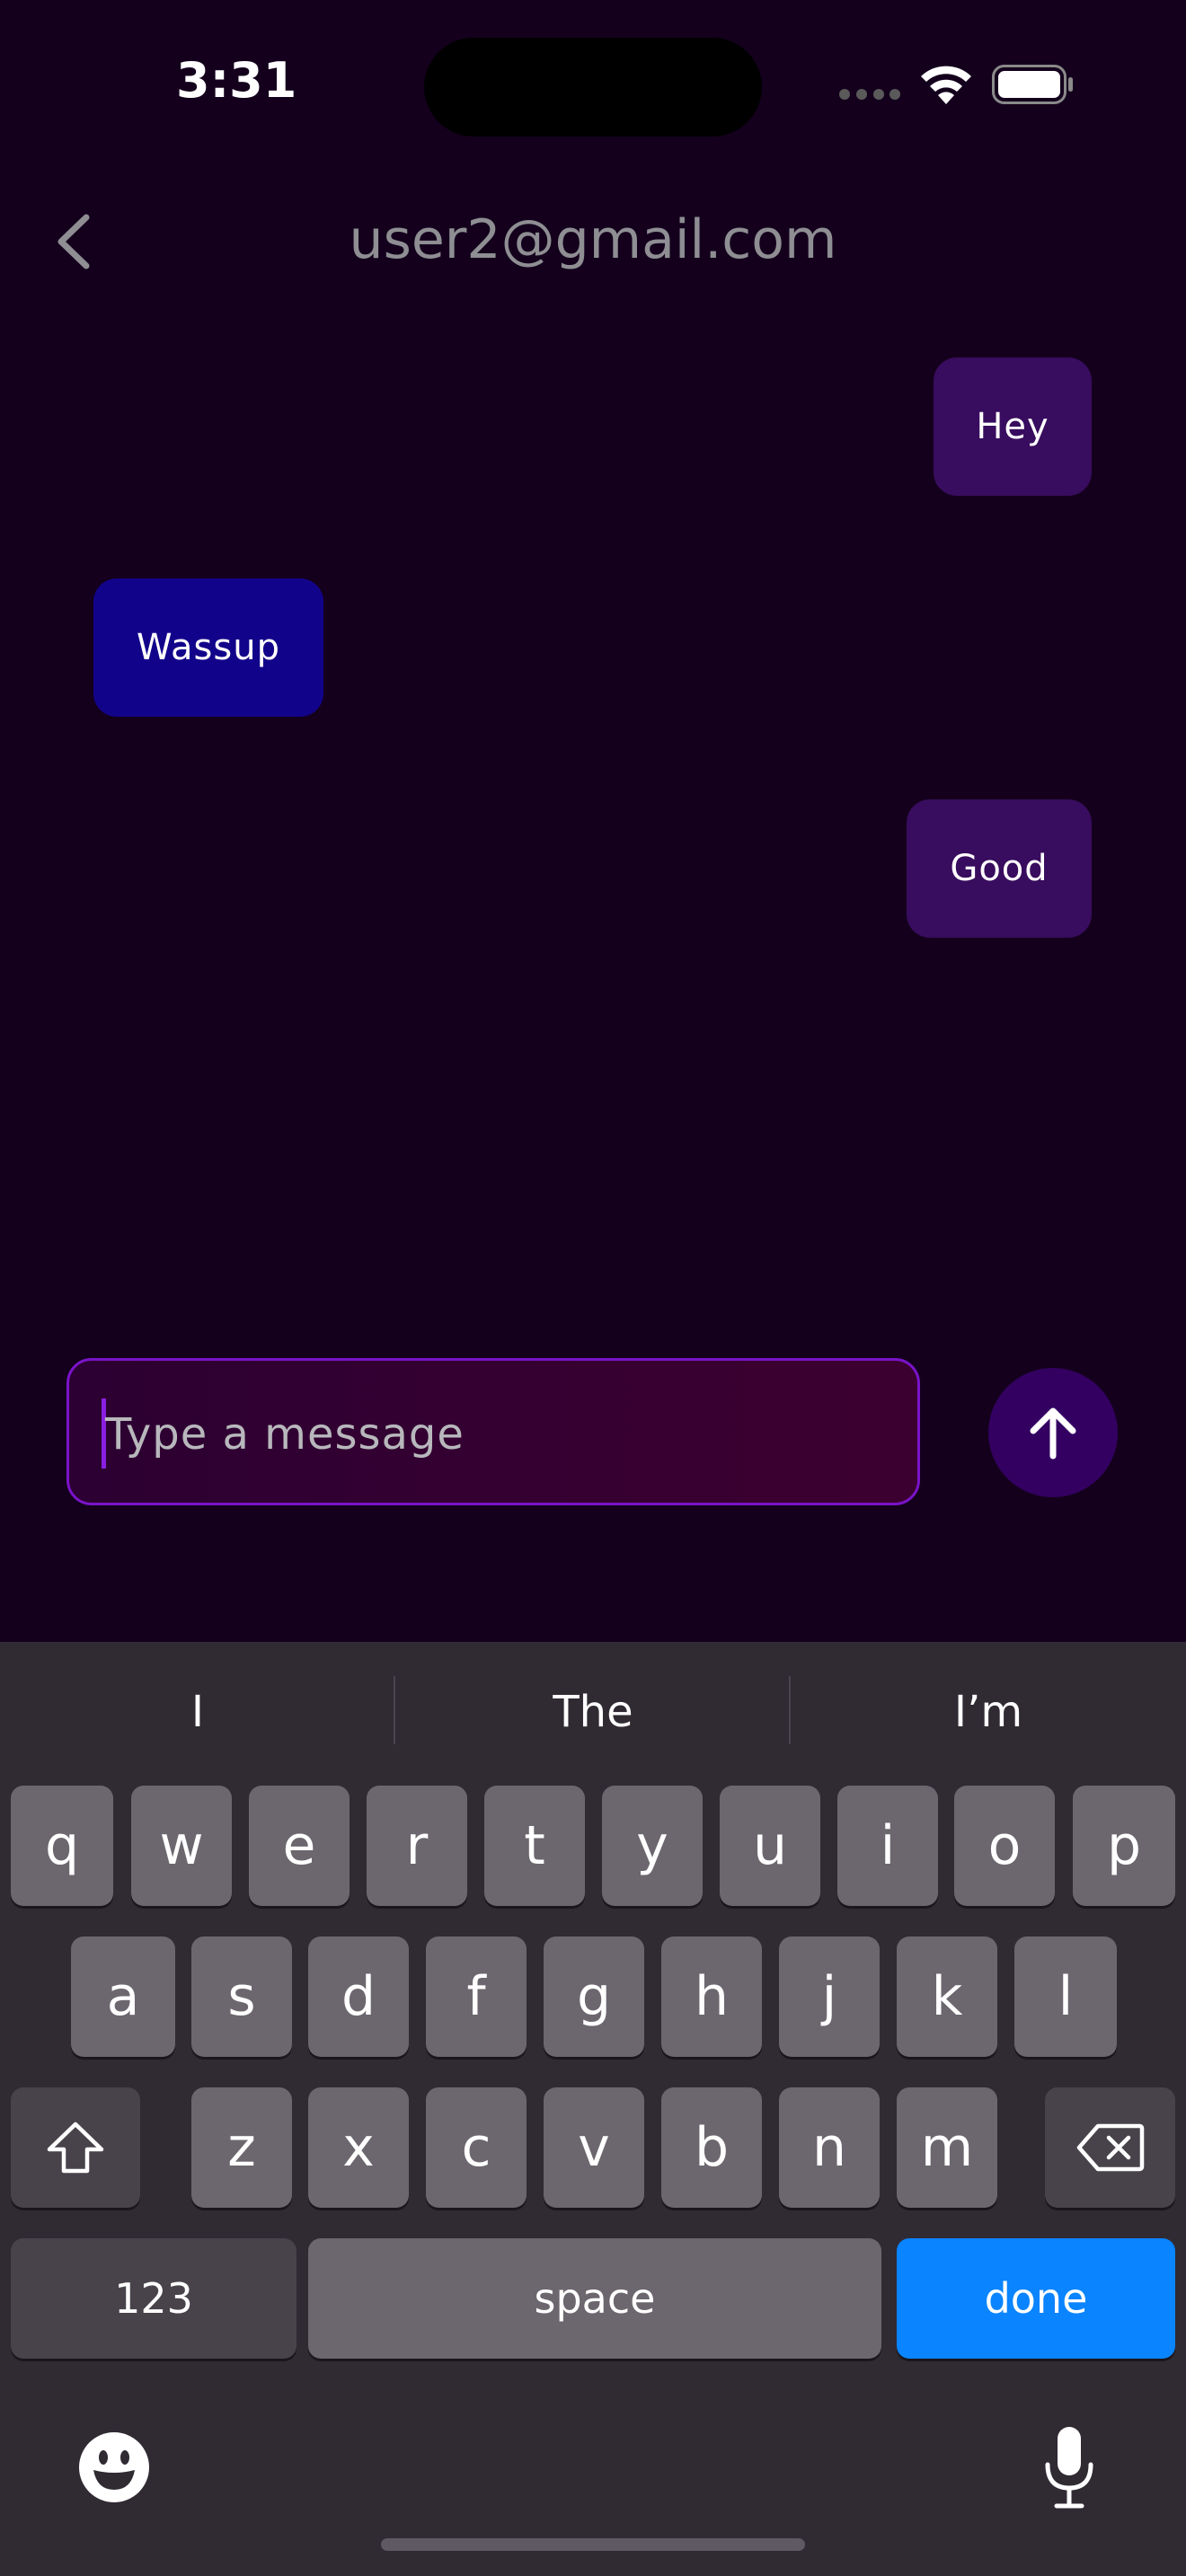 This screenshot has height=2576, width=1186. What do you see at coordinates (869, 94) in the screenshot?
I see `cellular-signal-icon` at bounding box center [869, 94].